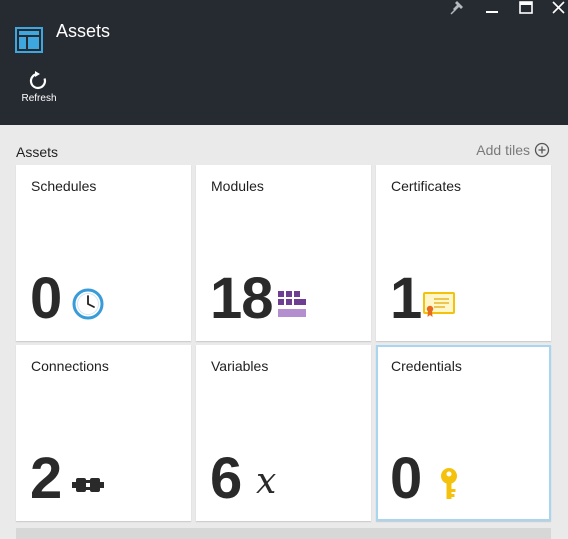 The height and width of the screenshot is (539, 568). Describe the element at coordinates (237, 186) in the screenshot. I see `tile-label: Modules` at that location.